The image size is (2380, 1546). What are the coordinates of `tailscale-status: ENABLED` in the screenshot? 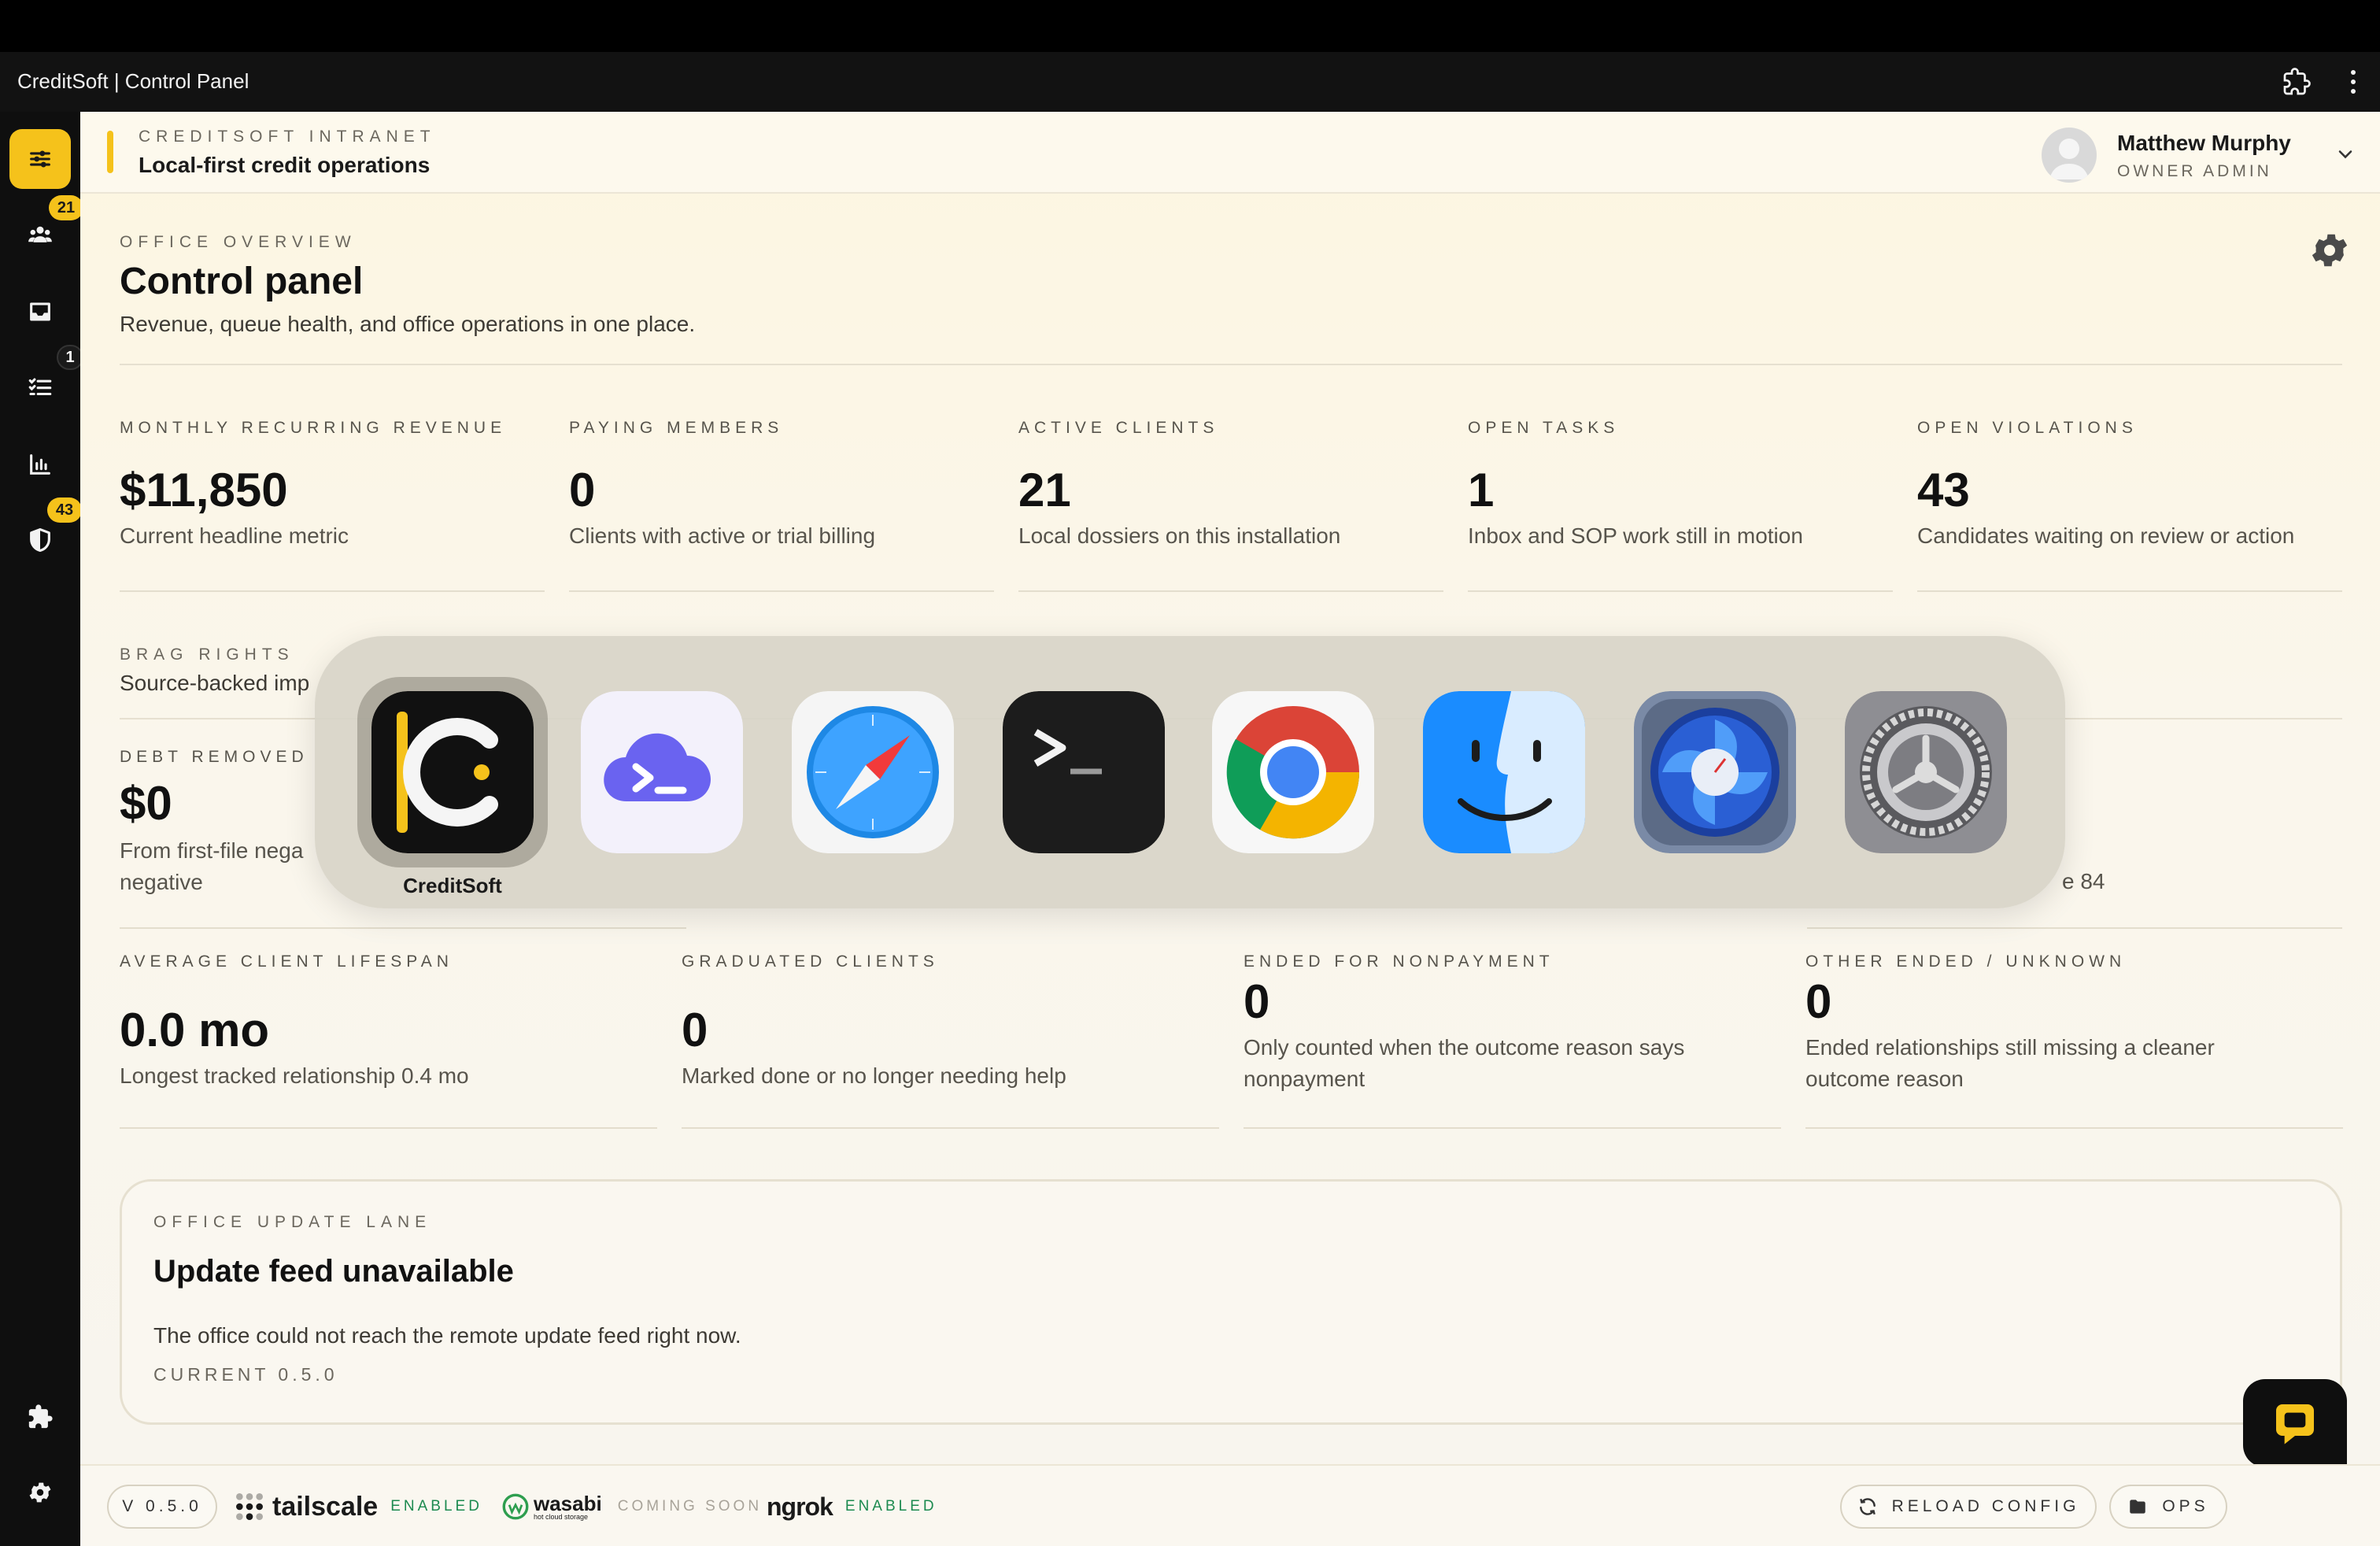 It's located at (436, 1507).